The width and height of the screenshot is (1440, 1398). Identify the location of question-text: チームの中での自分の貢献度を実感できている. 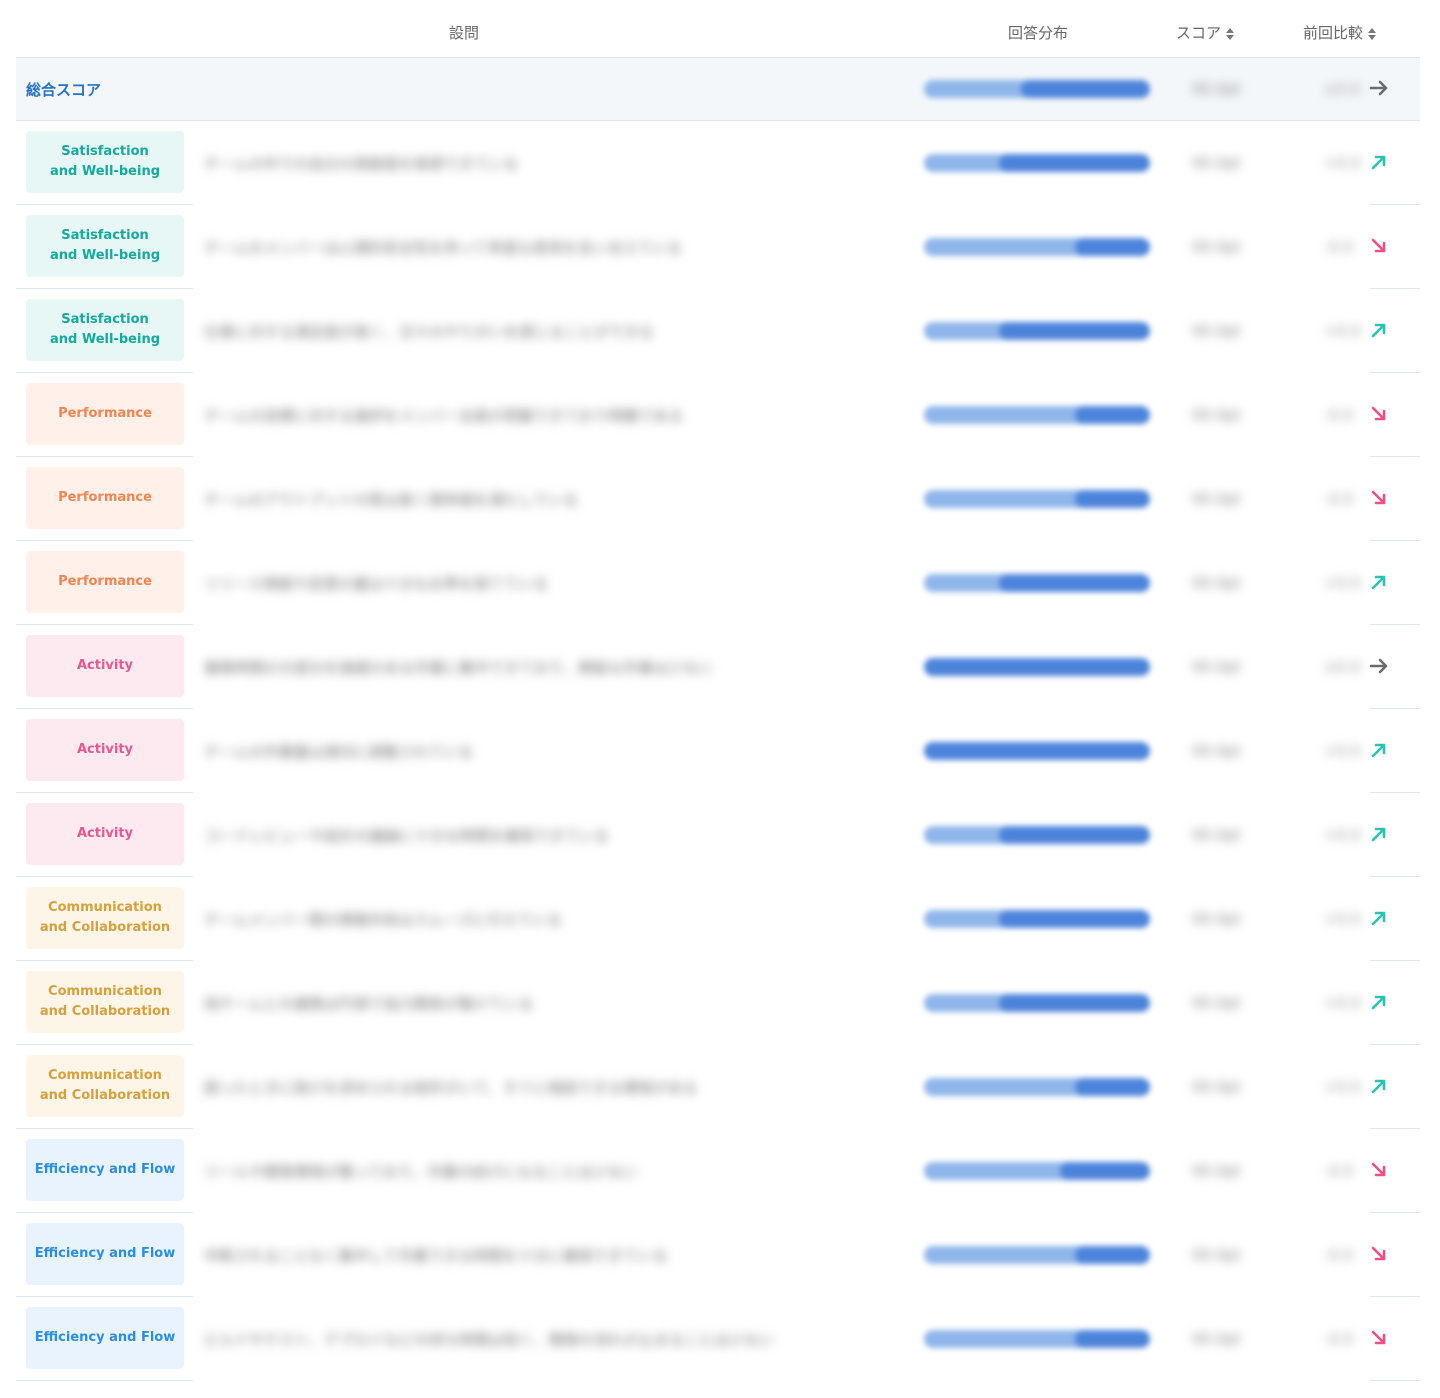
(361, 164).